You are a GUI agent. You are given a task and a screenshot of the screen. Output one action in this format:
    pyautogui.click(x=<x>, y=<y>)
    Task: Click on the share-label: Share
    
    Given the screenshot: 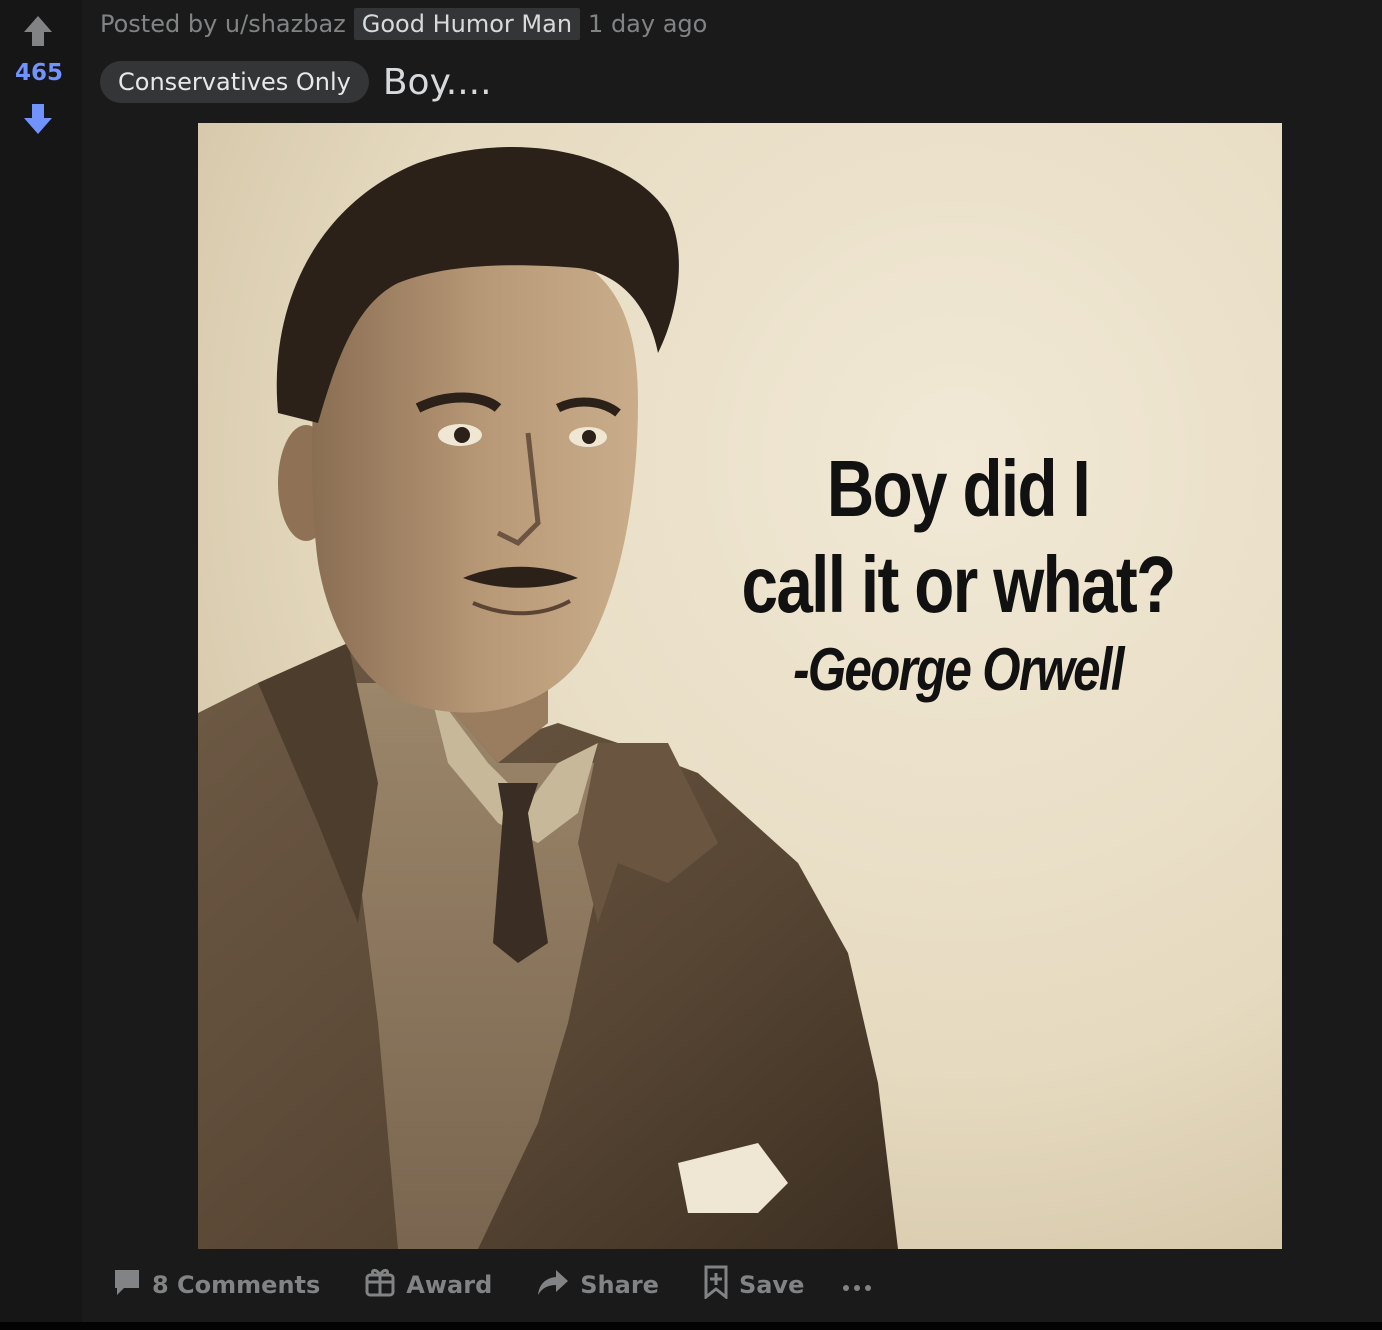 What is the action you would take?
    pyautogui.click(x=619, y=1285)
    